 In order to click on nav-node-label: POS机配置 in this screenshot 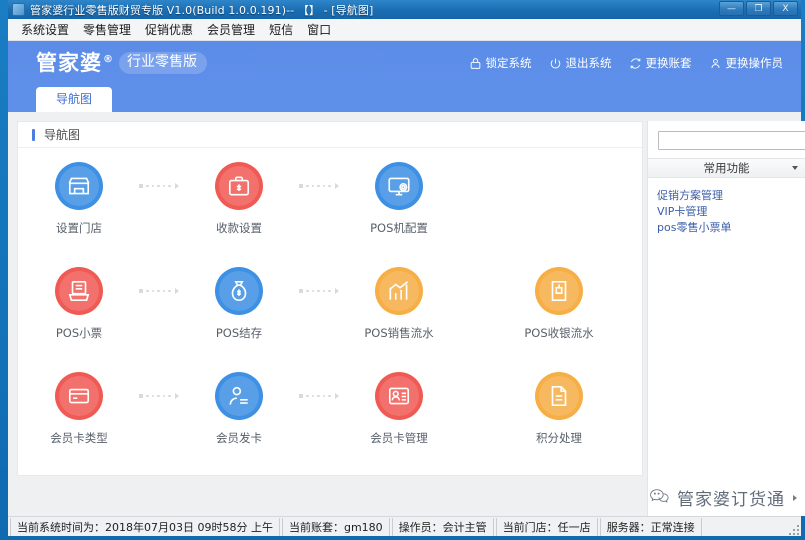, I will do `click(399, 228)`.